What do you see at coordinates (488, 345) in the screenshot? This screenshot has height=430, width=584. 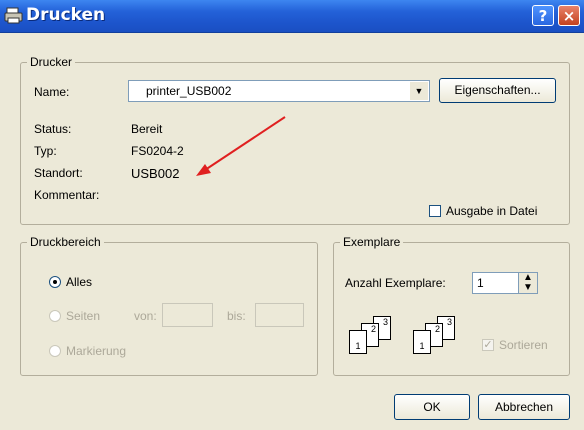 I see `collate-checkbox: ✓` at bounding box center [488, 345].